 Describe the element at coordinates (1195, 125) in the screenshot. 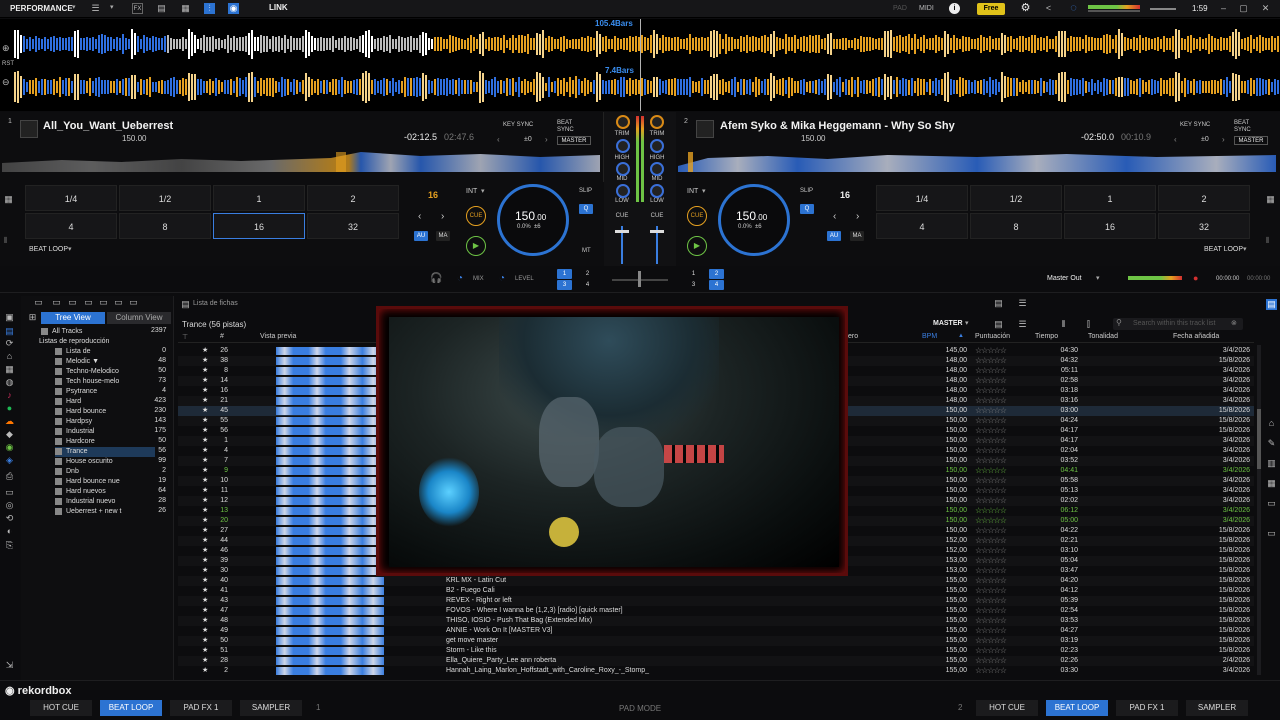

I see `deck2-key-sync: KEY SYNC` at that location.